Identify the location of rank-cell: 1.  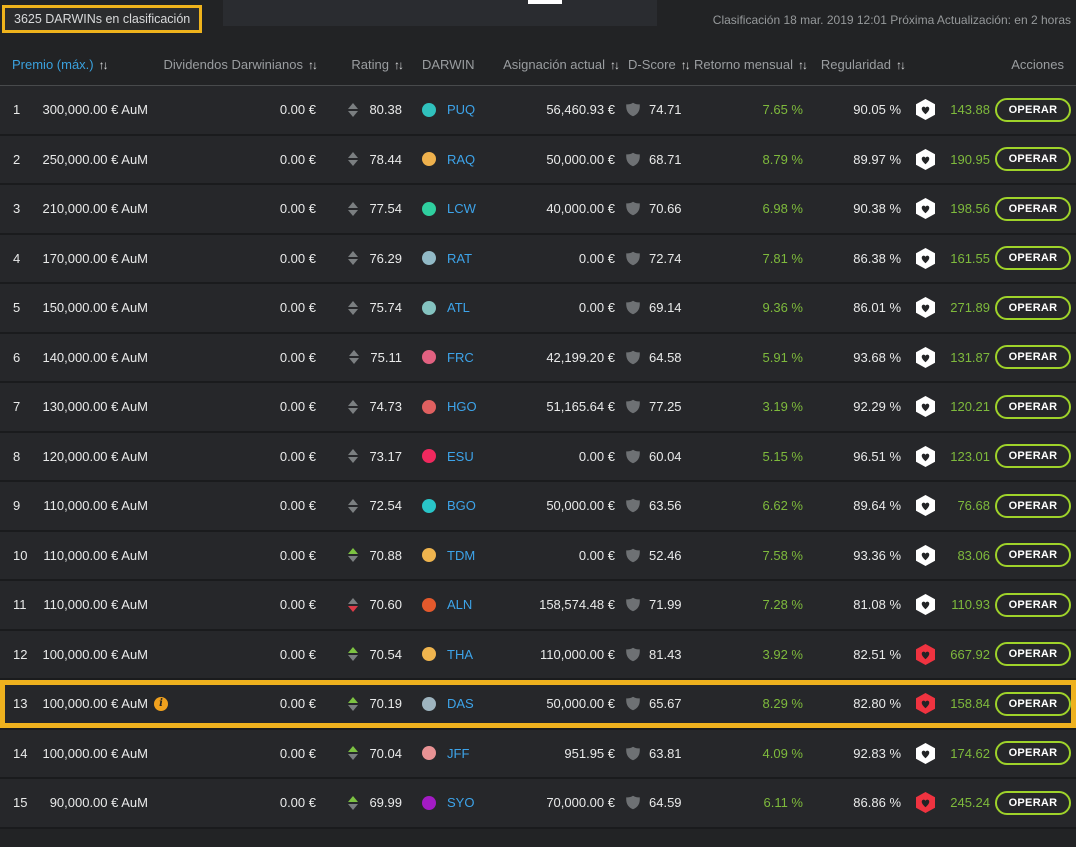
(17, 110).